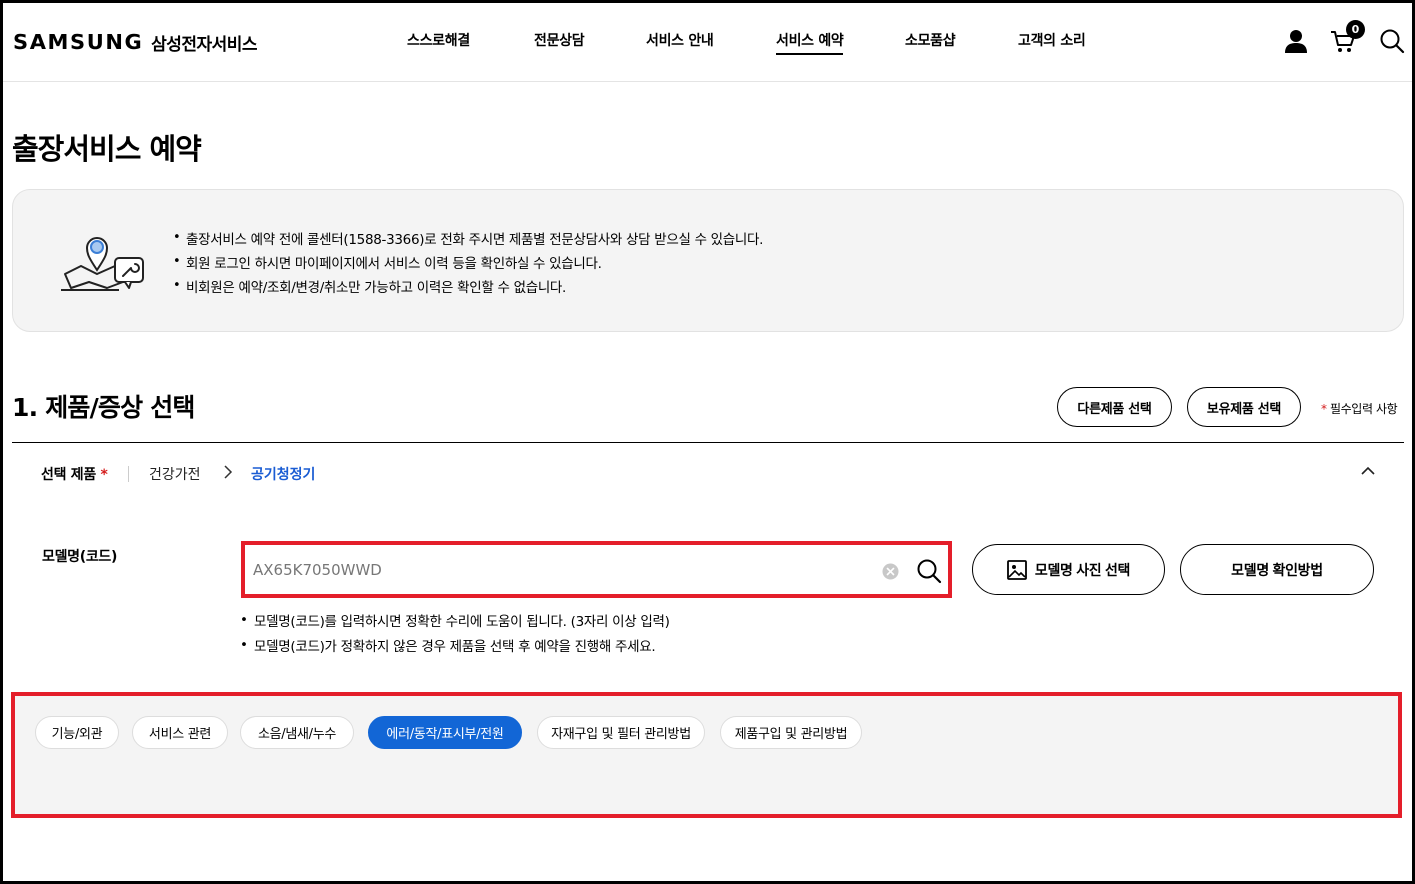 Image resolution: width=1415 pixels, height=884 pixels. What do you see at coordinates (810, 42) in the screenshot?
I see `nav-service-booking: 서비스 예약` at bounding box center [810, 42].